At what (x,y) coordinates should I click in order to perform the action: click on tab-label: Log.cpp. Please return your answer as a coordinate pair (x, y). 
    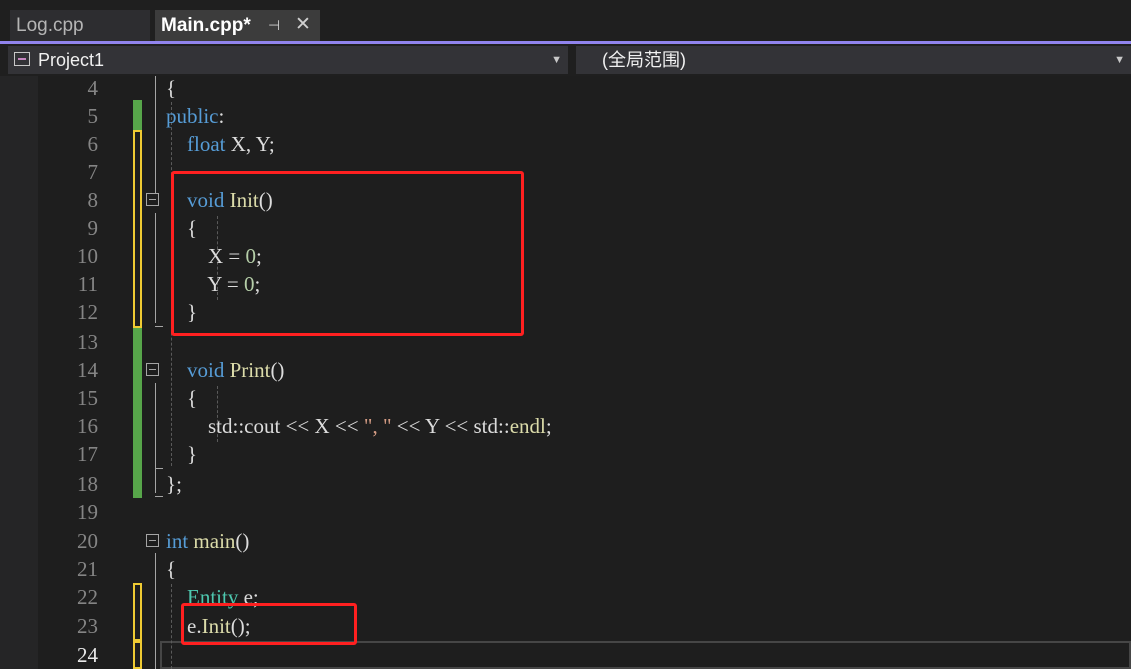
    Looking at the image, I should click on (50, 25).